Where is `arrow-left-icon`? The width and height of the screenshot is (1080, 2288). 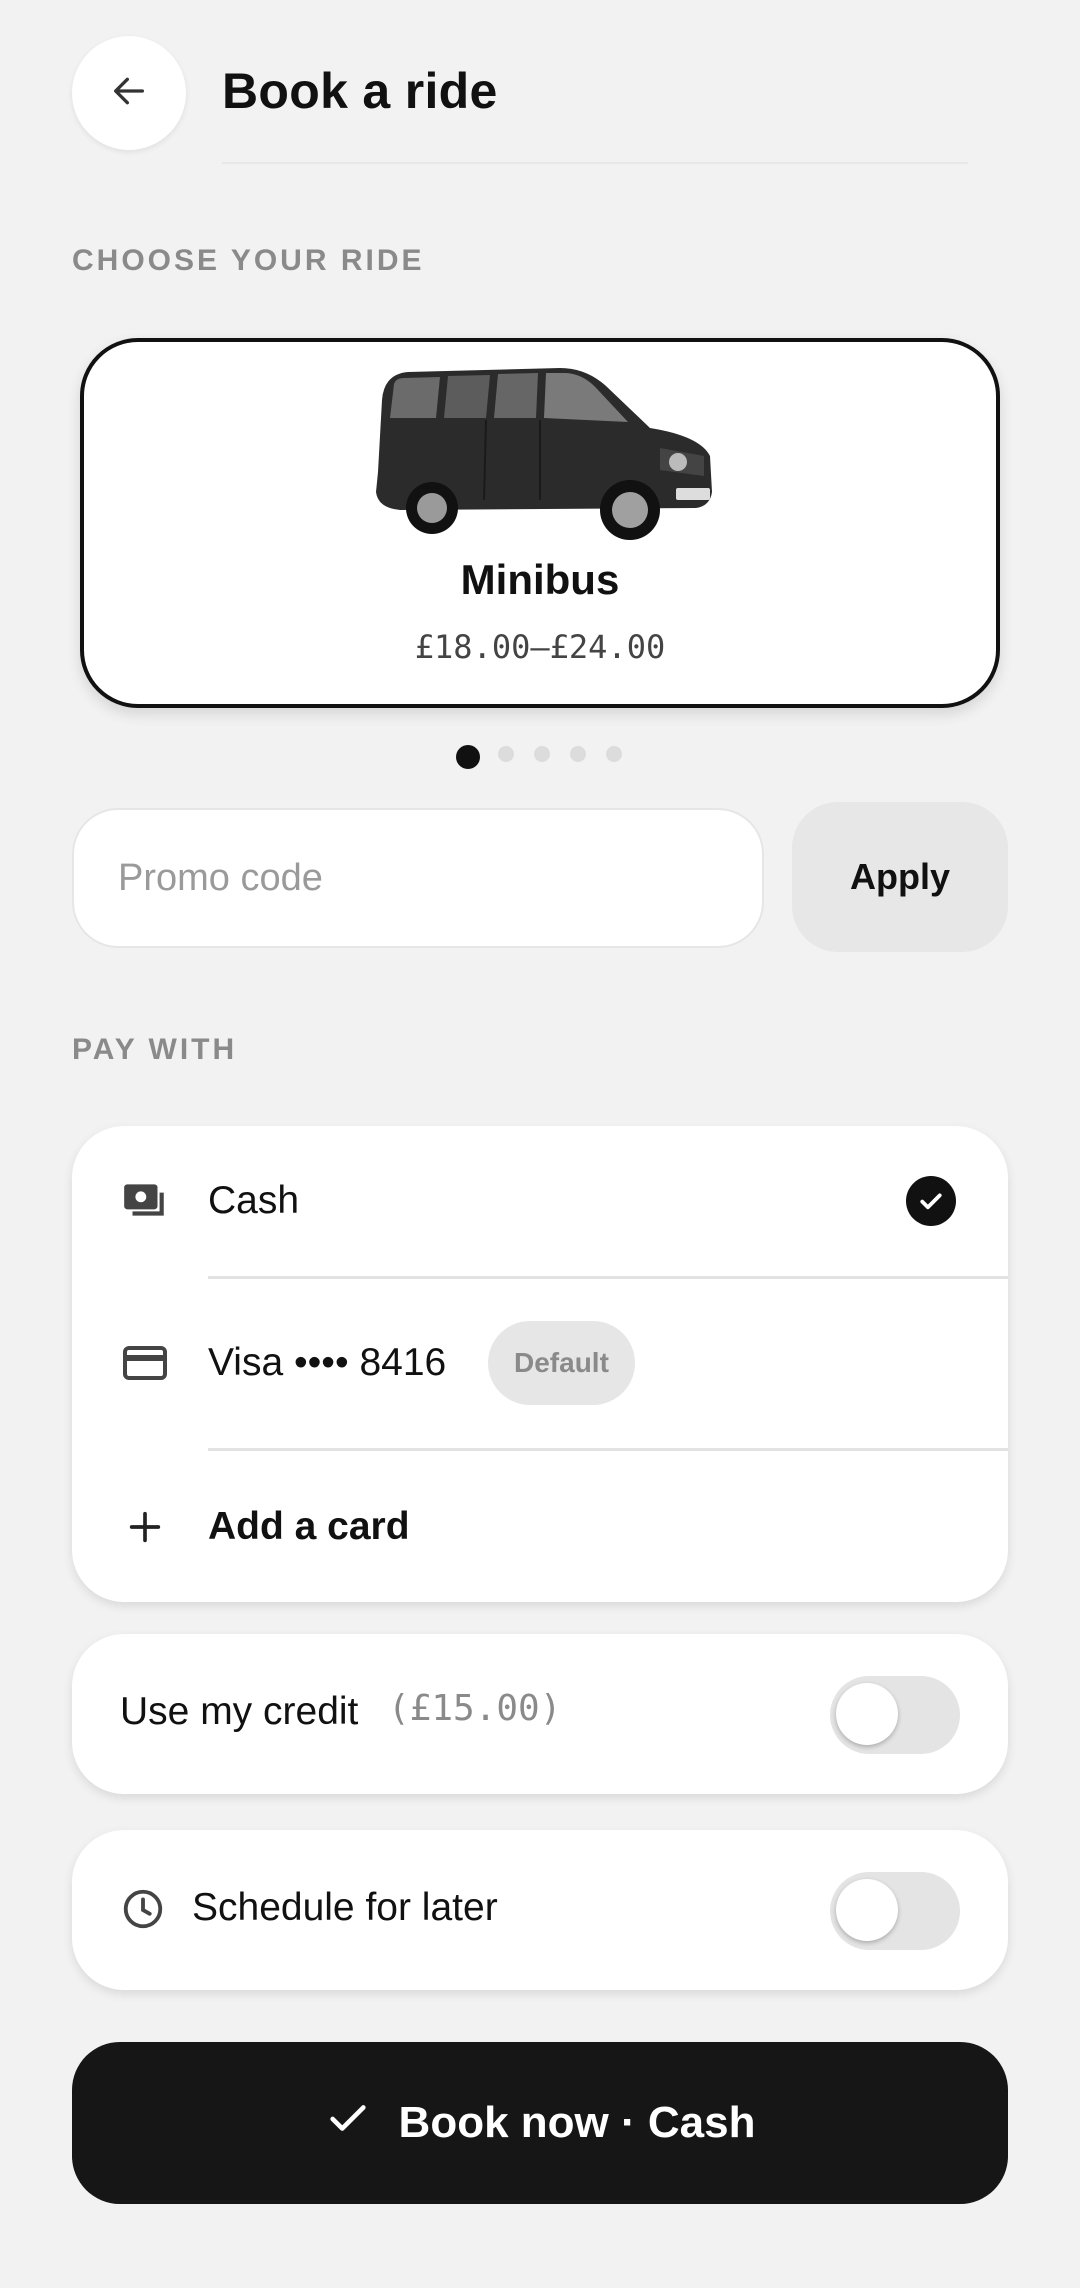 arrow-left-icon is located at coordinates (129, 93).